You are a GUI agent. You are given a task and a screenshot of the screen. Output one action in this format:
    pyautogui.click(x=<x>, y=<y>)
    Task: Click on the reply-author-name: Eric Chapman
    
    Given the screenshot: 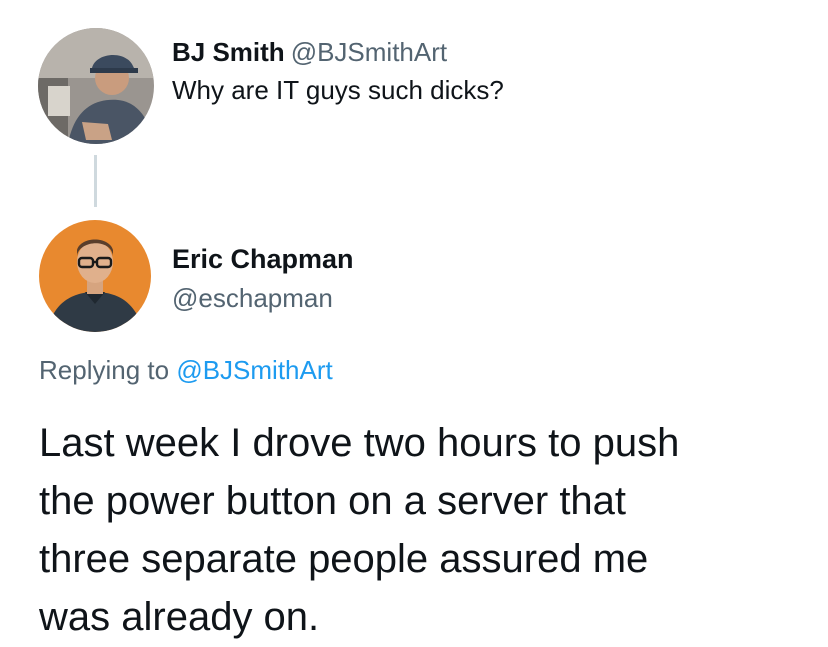 What is the action you would take?
    pyautogui.click(x=263, y=259)
    